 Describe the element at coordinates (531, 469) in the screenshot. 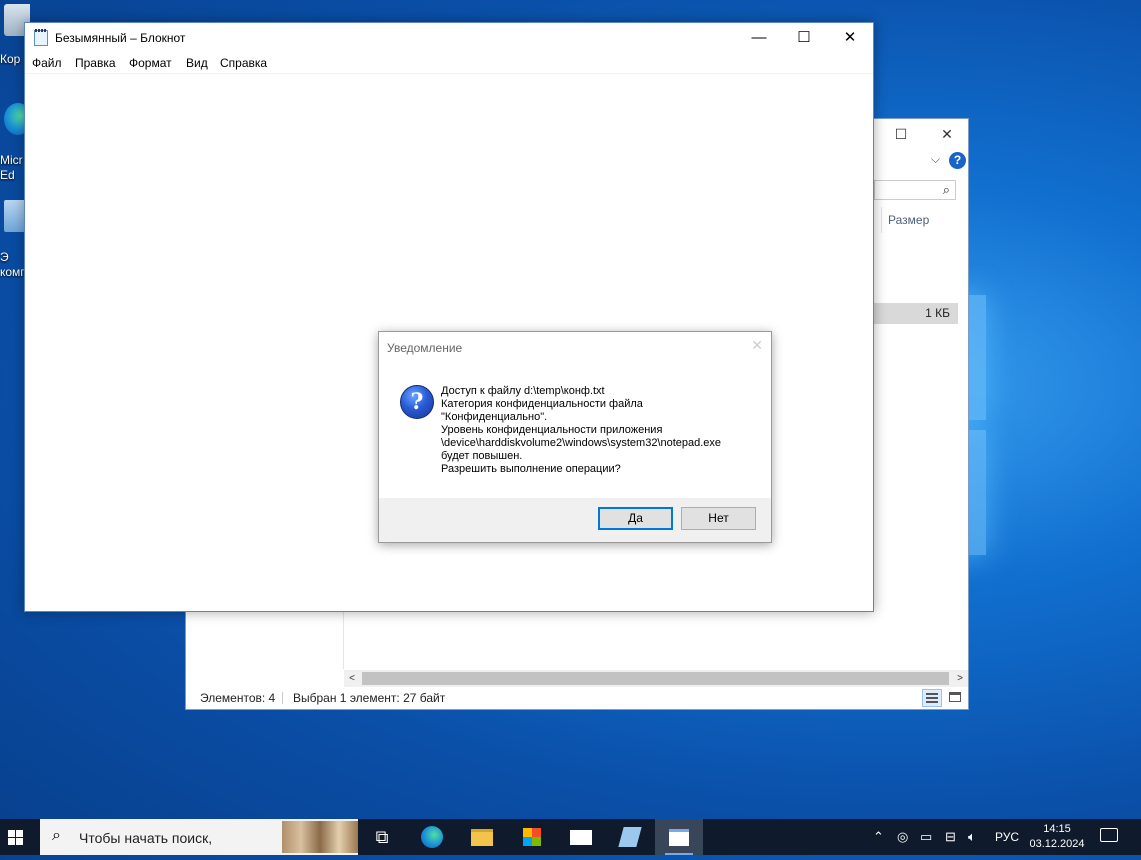

I see `message-line: Разрешить выполнение операции?` at that location.